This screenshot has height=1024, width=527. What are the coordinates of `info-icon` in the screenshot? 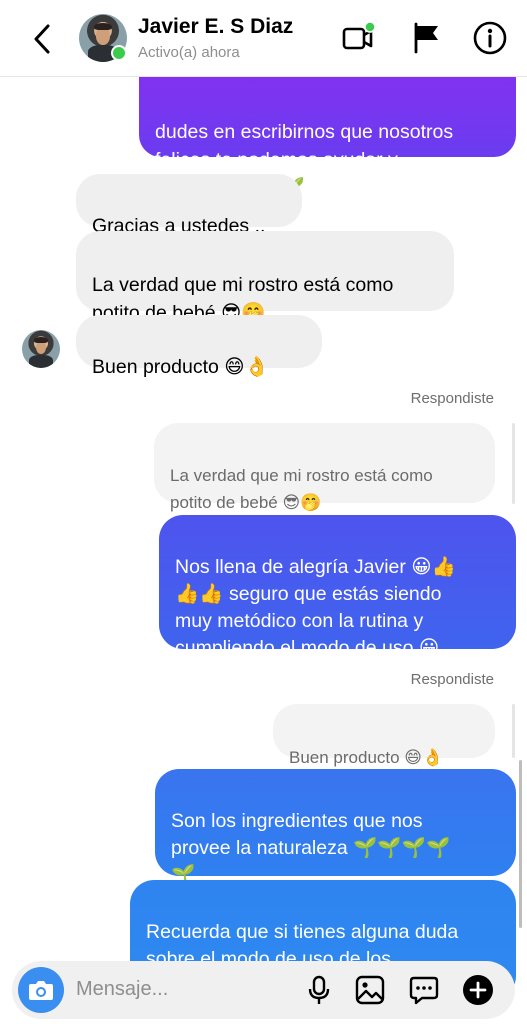 It's located at (490, 38).